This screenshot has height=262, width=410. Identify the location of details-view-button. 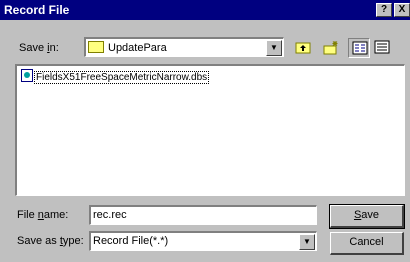
(382, 48).